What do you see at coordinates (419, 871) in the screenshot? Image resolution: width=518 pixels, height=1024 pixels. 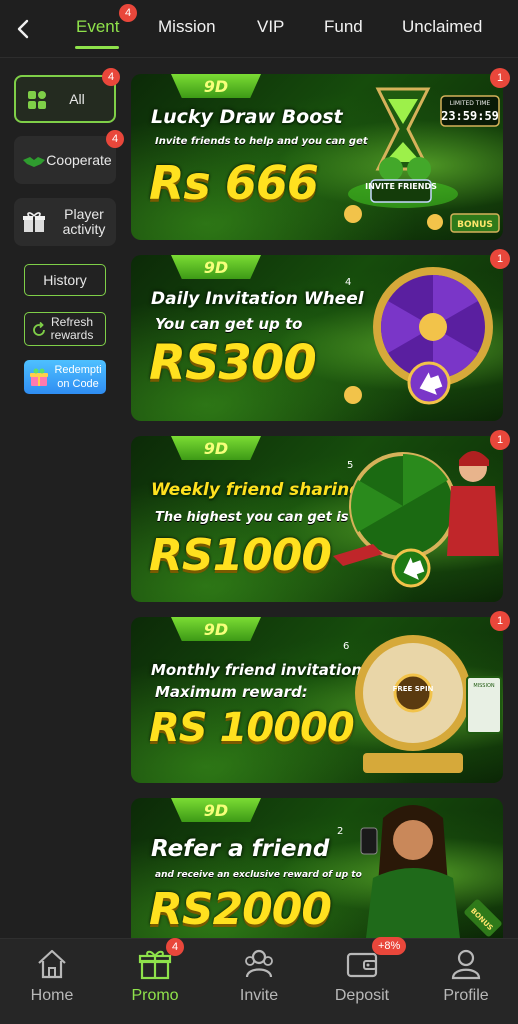 I see `woman-with-phone-illustration: BONUS 2` at bounding box center [419, 871].